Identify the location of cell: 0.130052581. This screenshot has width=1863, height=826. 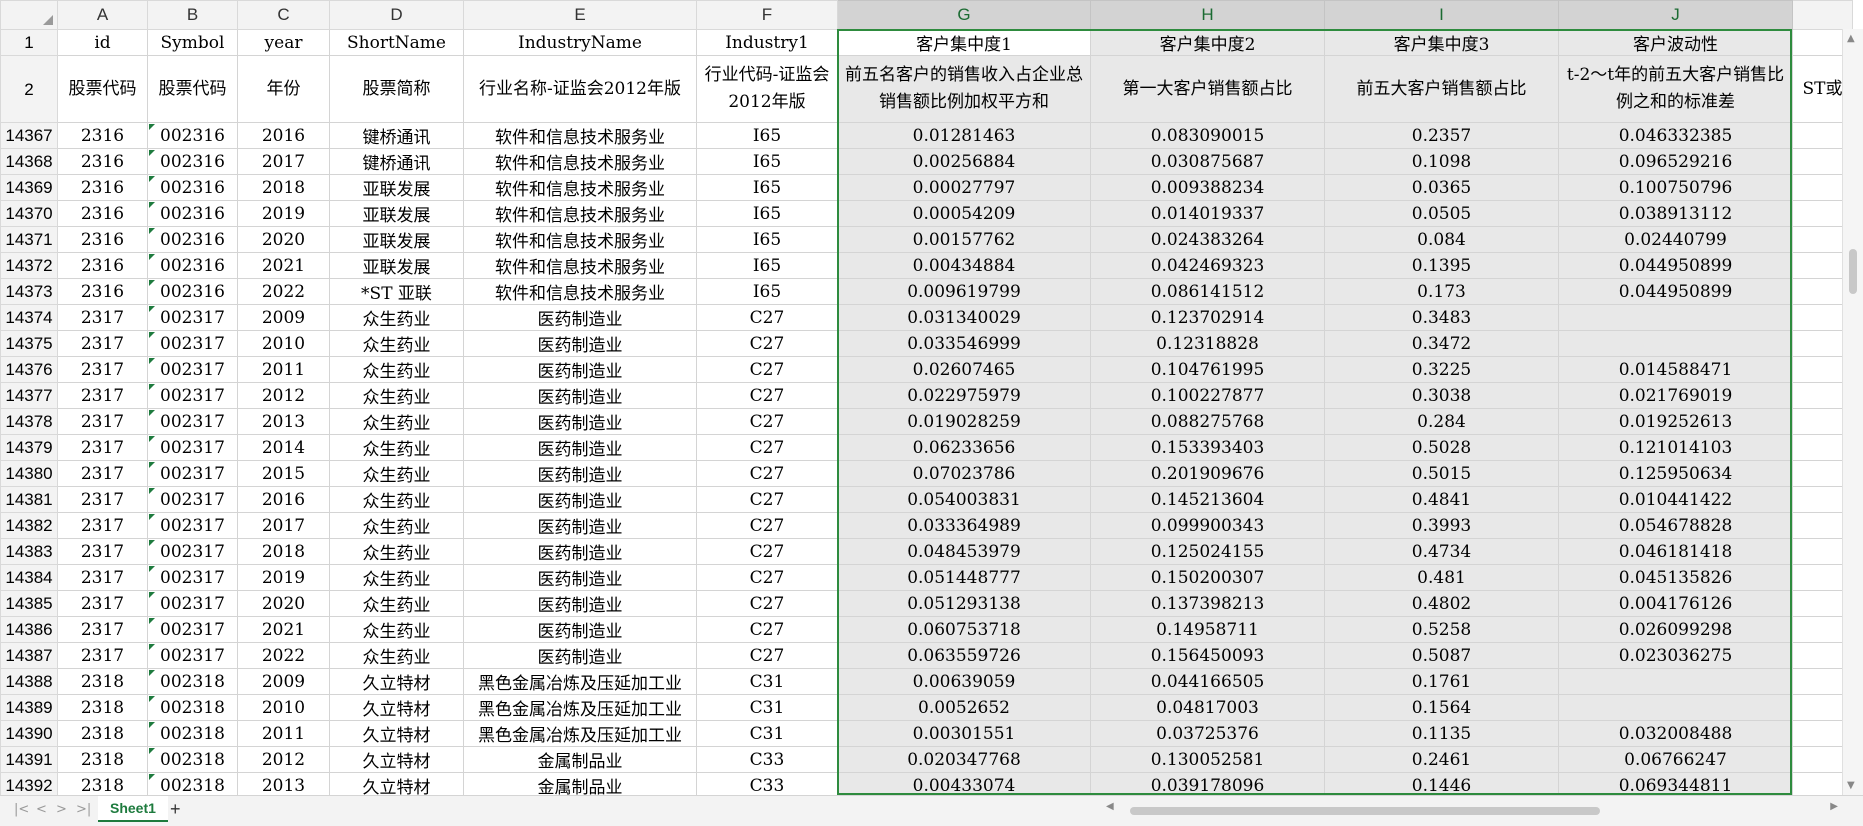
(1207, 759).